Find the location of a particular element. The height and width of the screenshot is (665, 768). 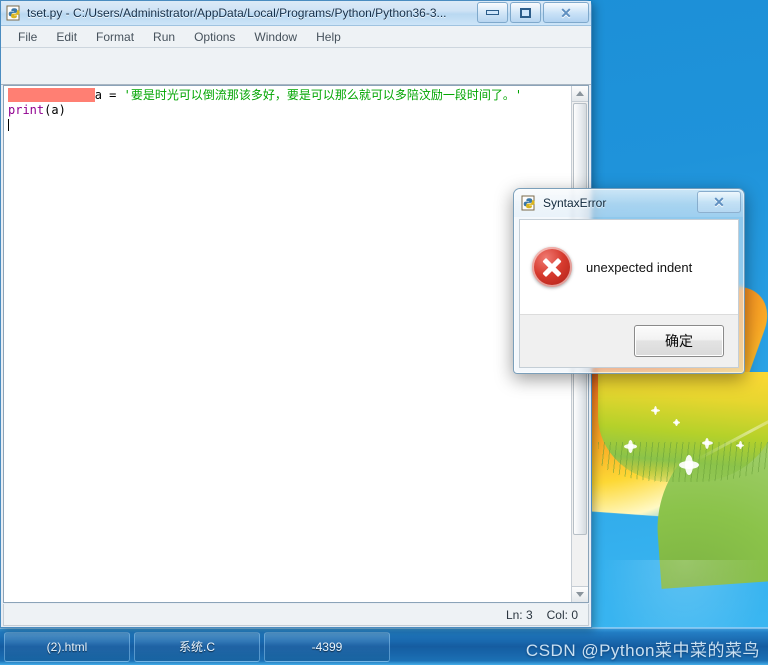

scroll-up-icon is located at coordinates (580, 93).